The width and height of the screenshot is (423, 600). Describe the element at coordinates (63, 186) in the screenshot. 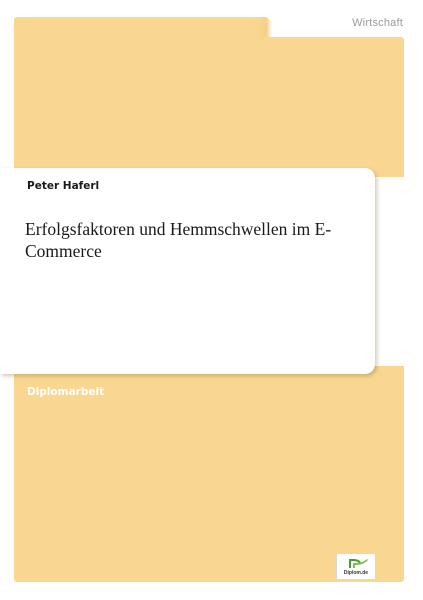

I see `author-name: Peter Haferl` at that location.